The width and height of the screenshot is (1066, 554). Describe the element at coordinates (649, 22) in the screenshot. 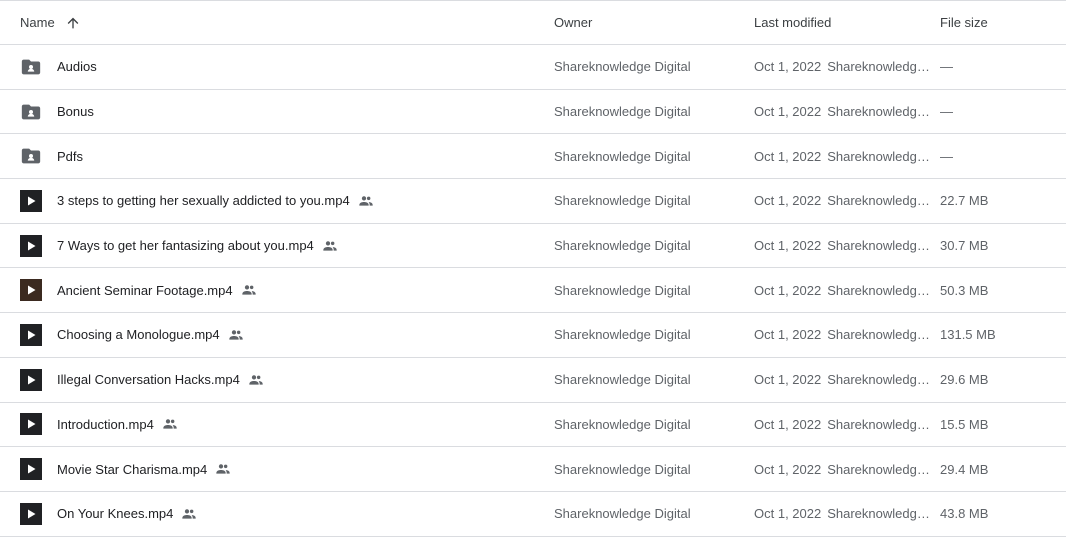

I see `owner-column-header: Owner` at that location.